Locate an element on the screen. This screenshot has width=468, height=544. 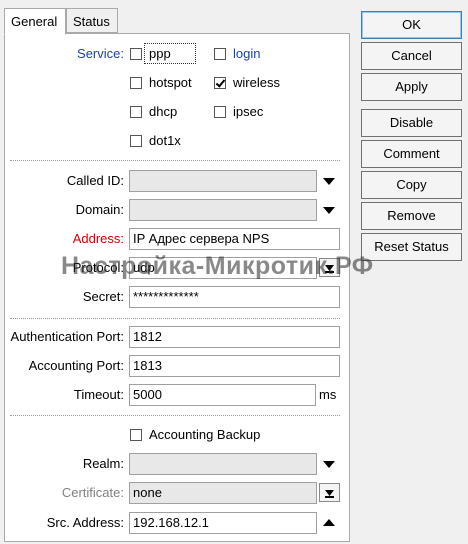
src-address-label: Src. Address: is located at coordinates (85, 522).